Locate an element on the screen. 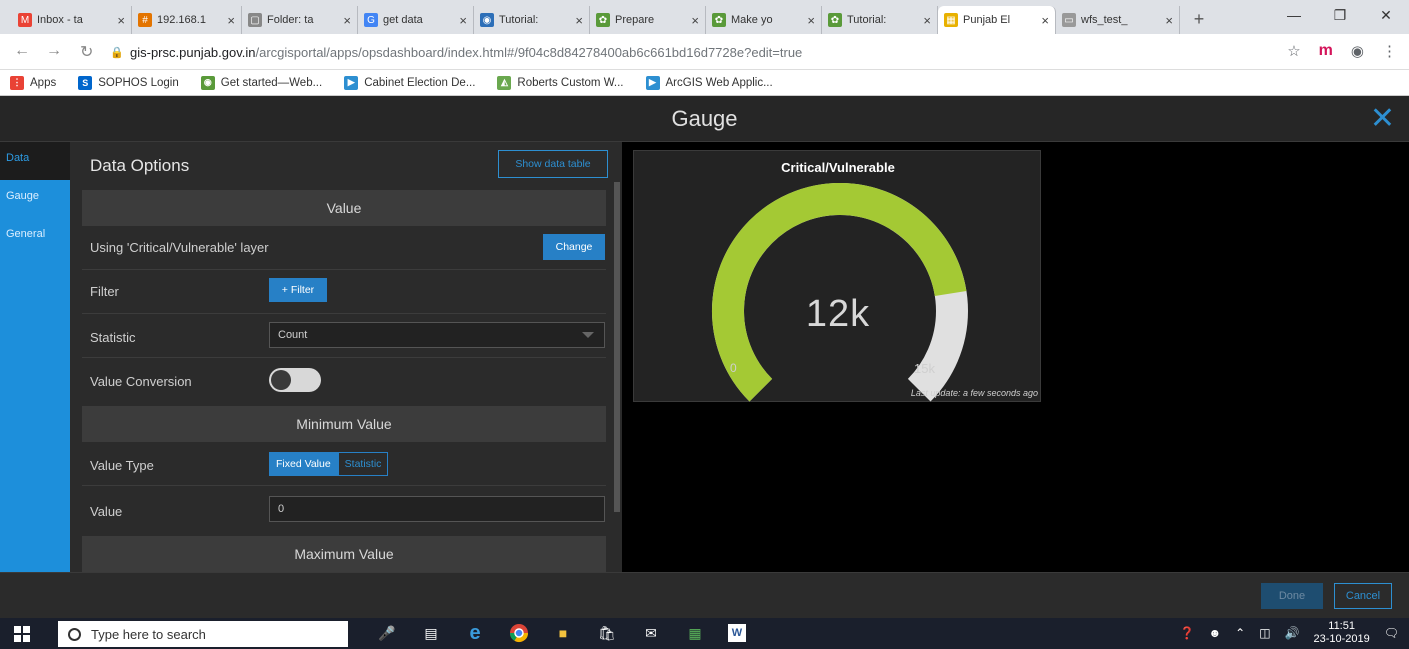 The image size is (1409, 649). clock-time: 11:51 is located at coordinates (1341, 626).